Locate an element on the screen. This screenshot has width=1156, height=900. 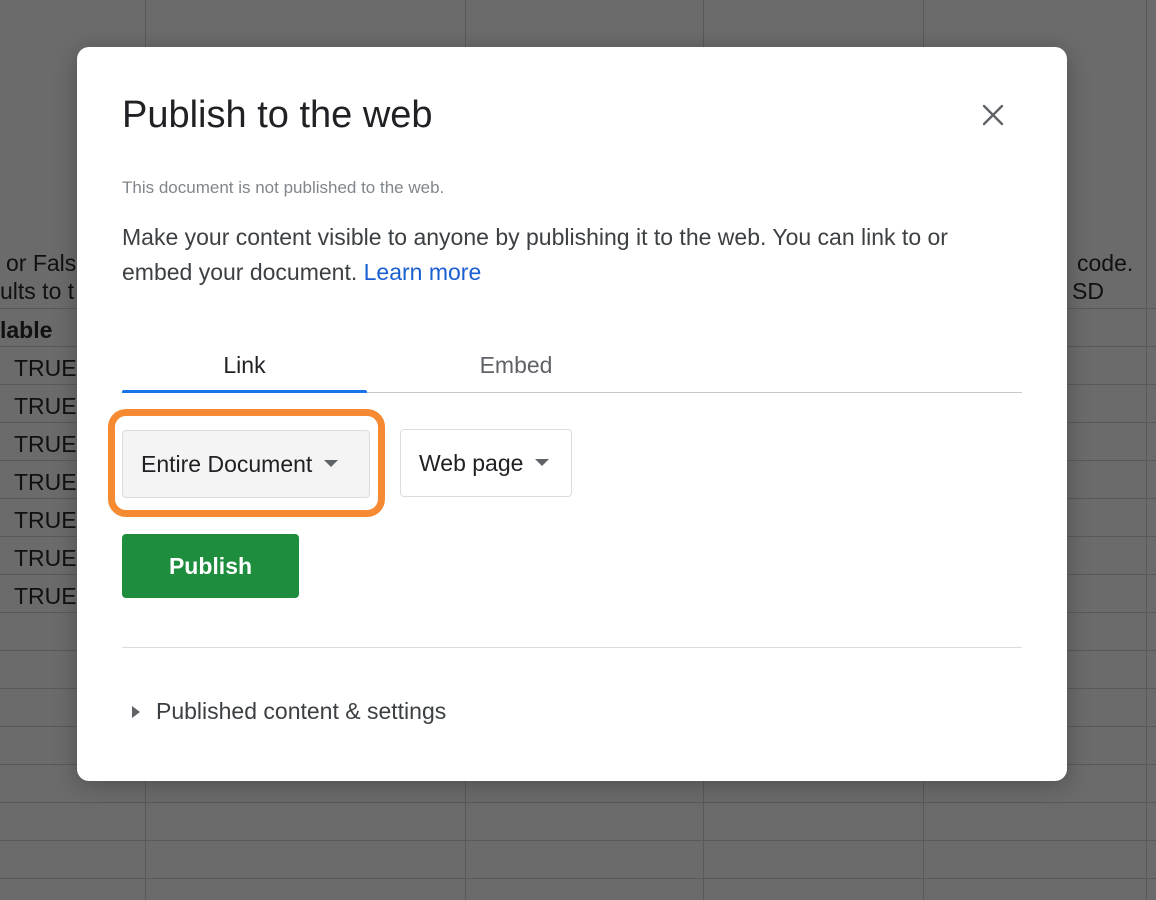
format-dropdown-value: Web page is located at coordinates (471, 462).